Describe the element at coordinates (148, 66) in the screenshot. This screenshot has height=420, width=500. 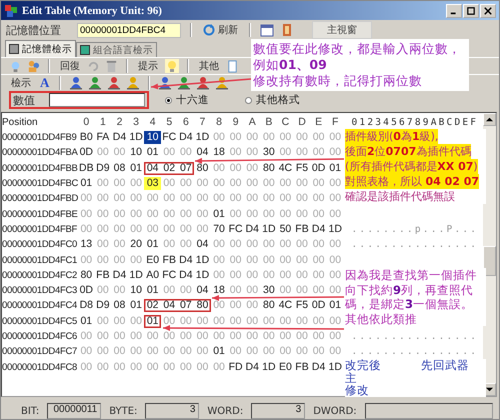
I see `hint-button: 提示` at that location.